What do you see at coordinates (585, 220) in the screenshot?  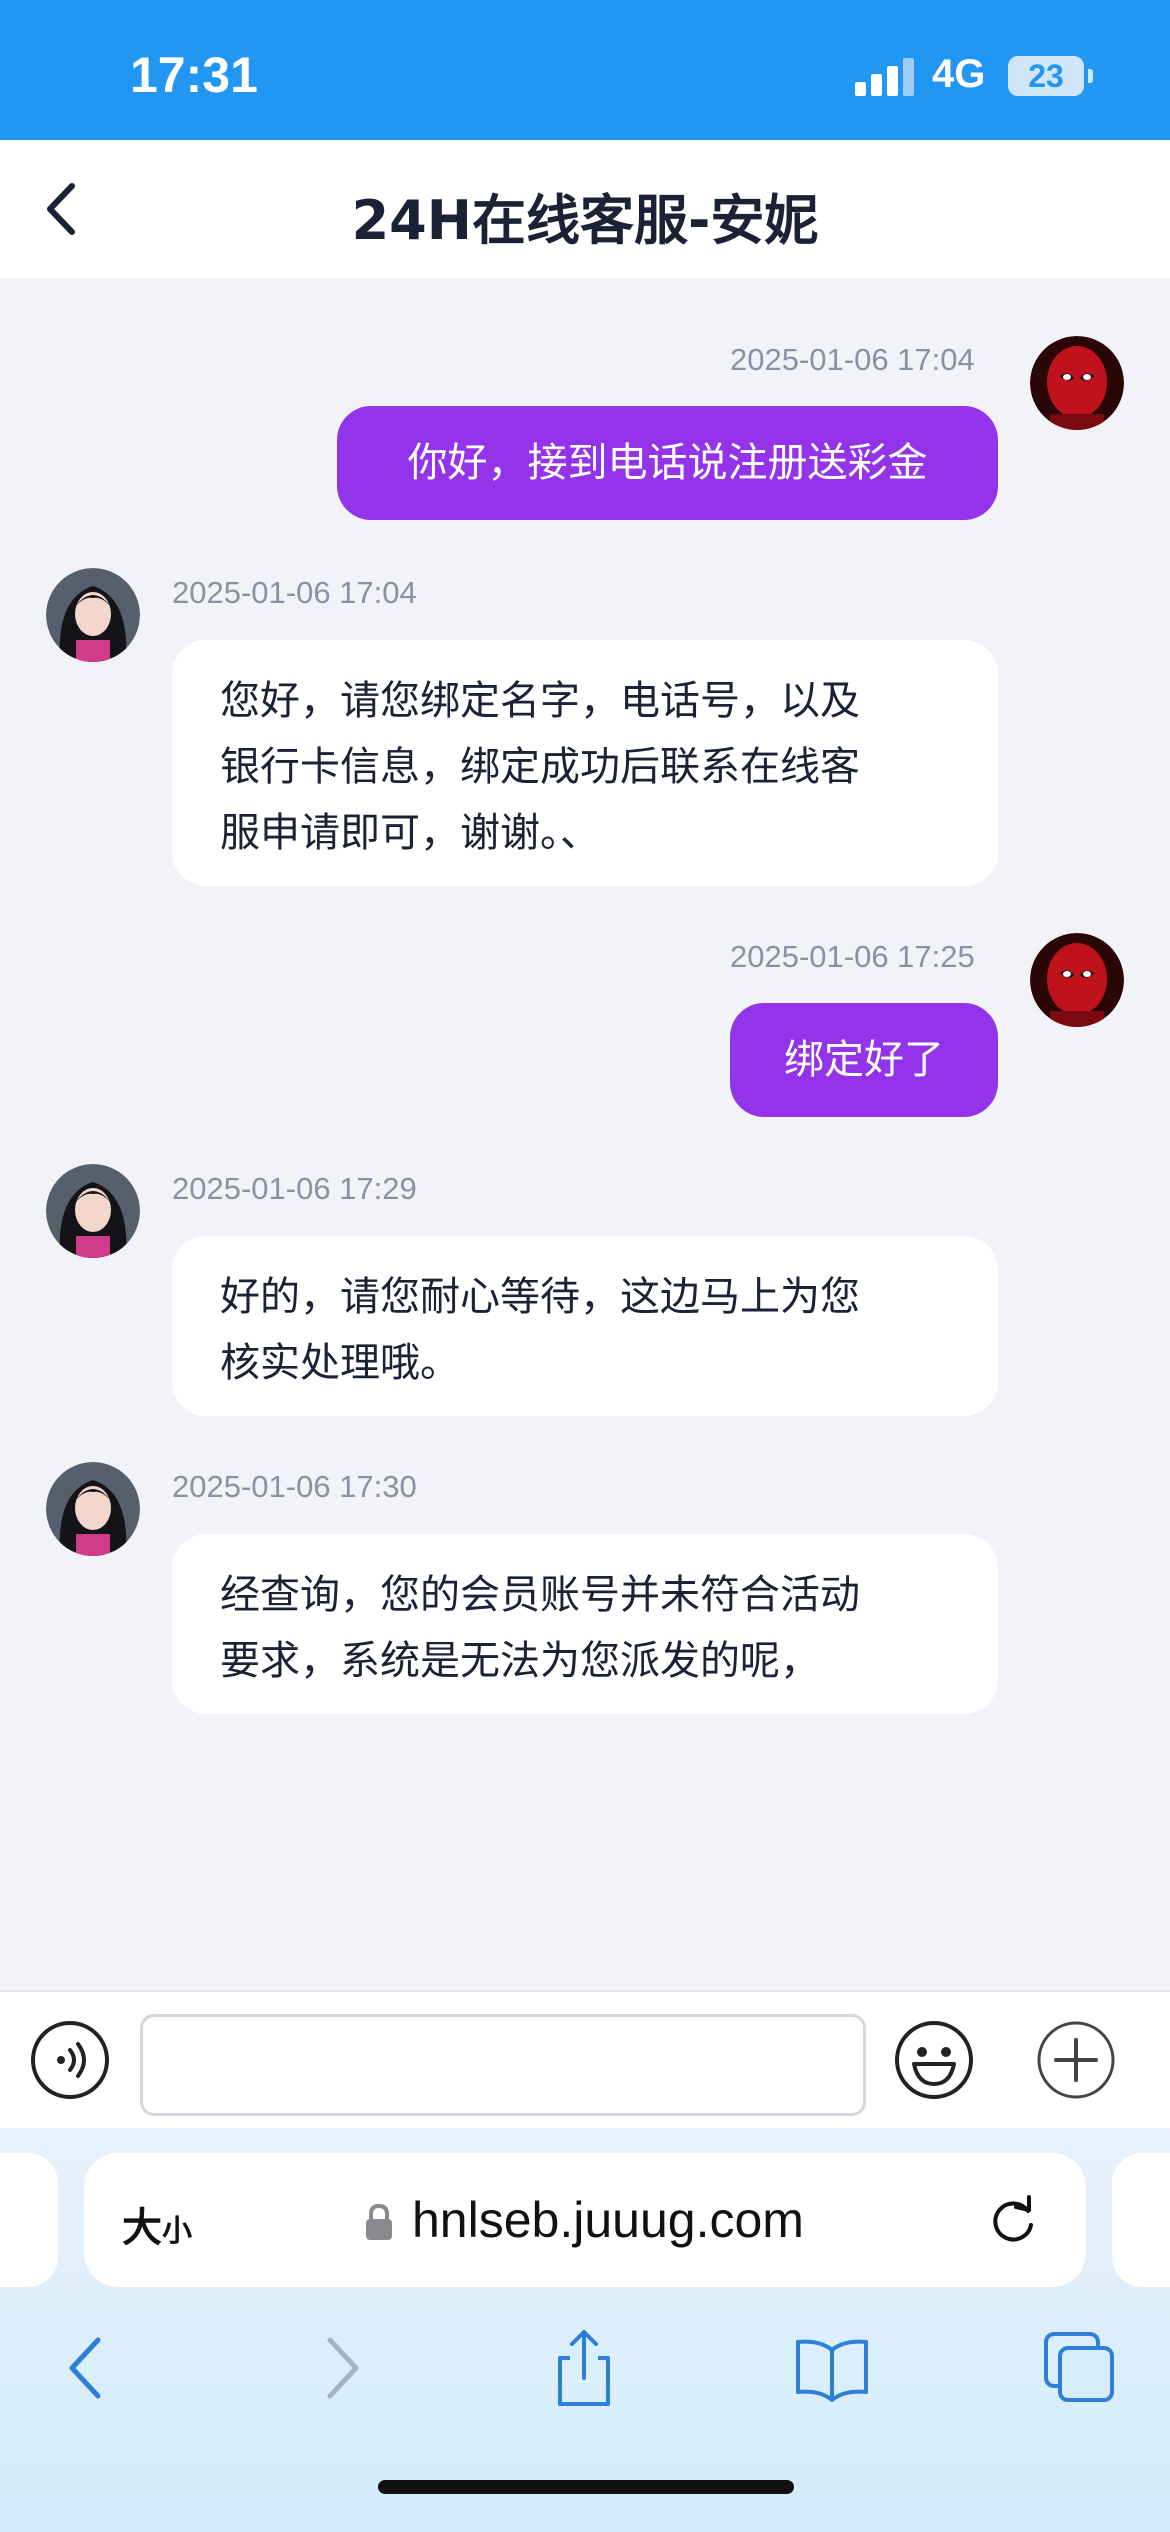 I see `page-title: 24H在线客服-安妮` at bounding box center [585, 220].